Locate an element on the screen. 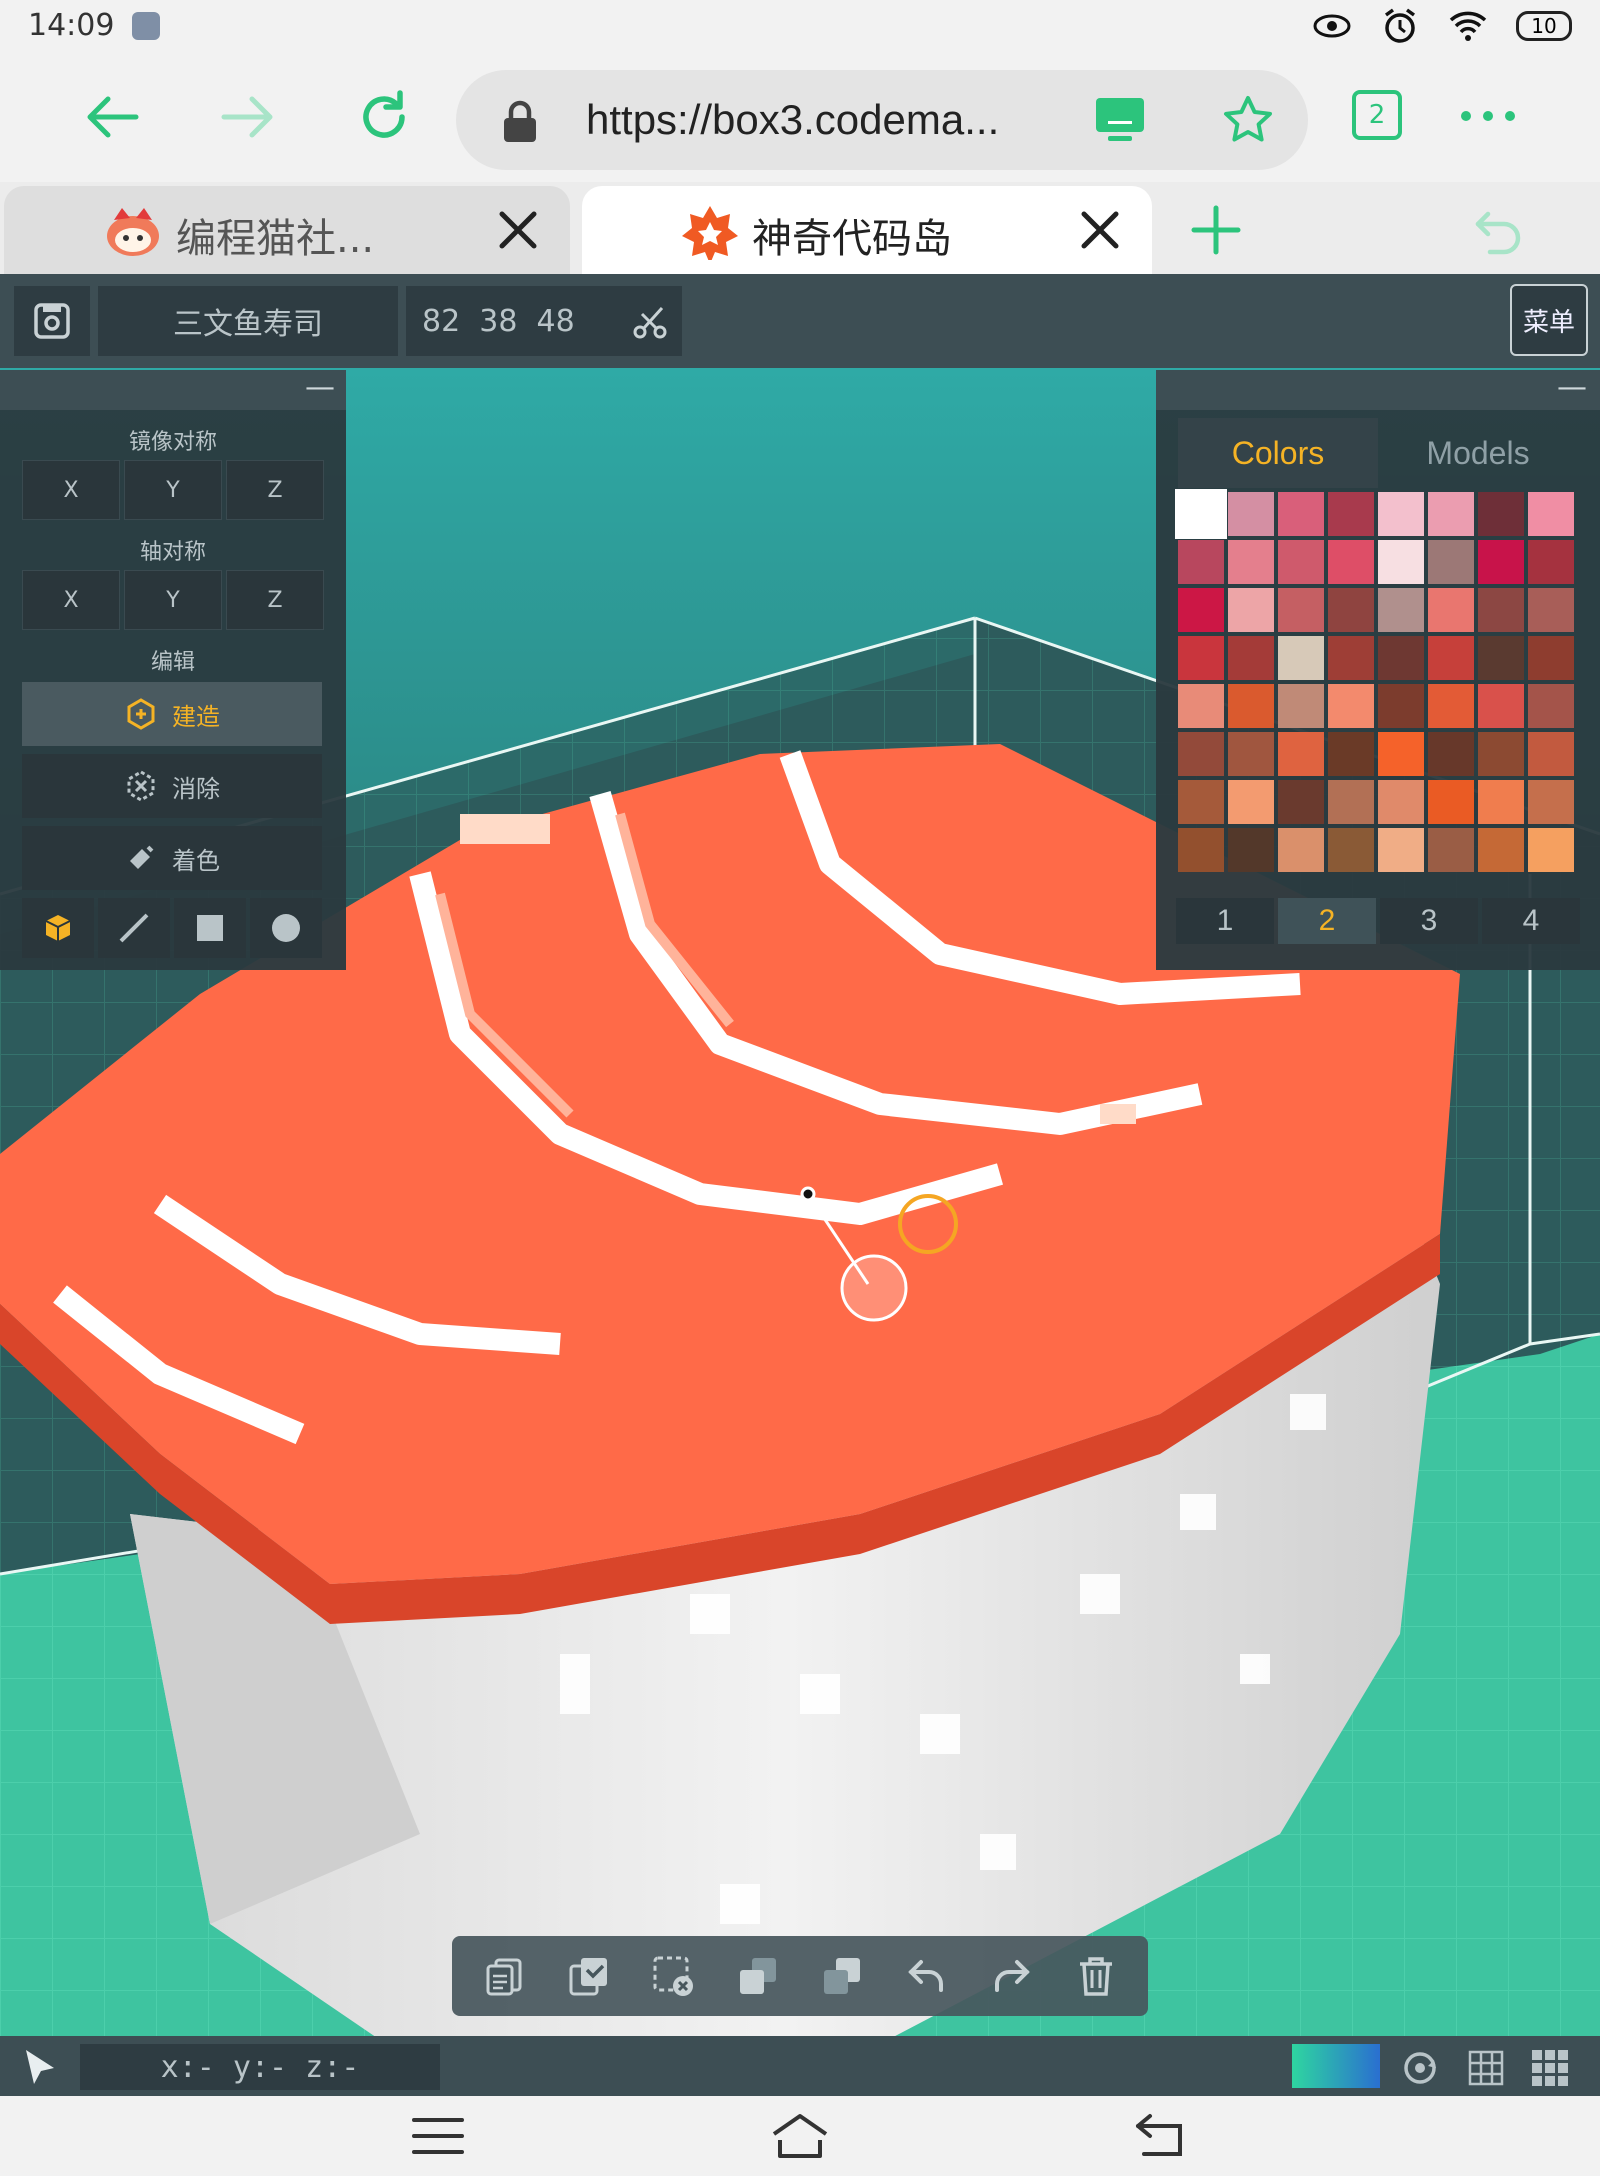 This screenshot has width=1600, height=2176. palette-page-4: 4 is located at coordinates (1531, 921).